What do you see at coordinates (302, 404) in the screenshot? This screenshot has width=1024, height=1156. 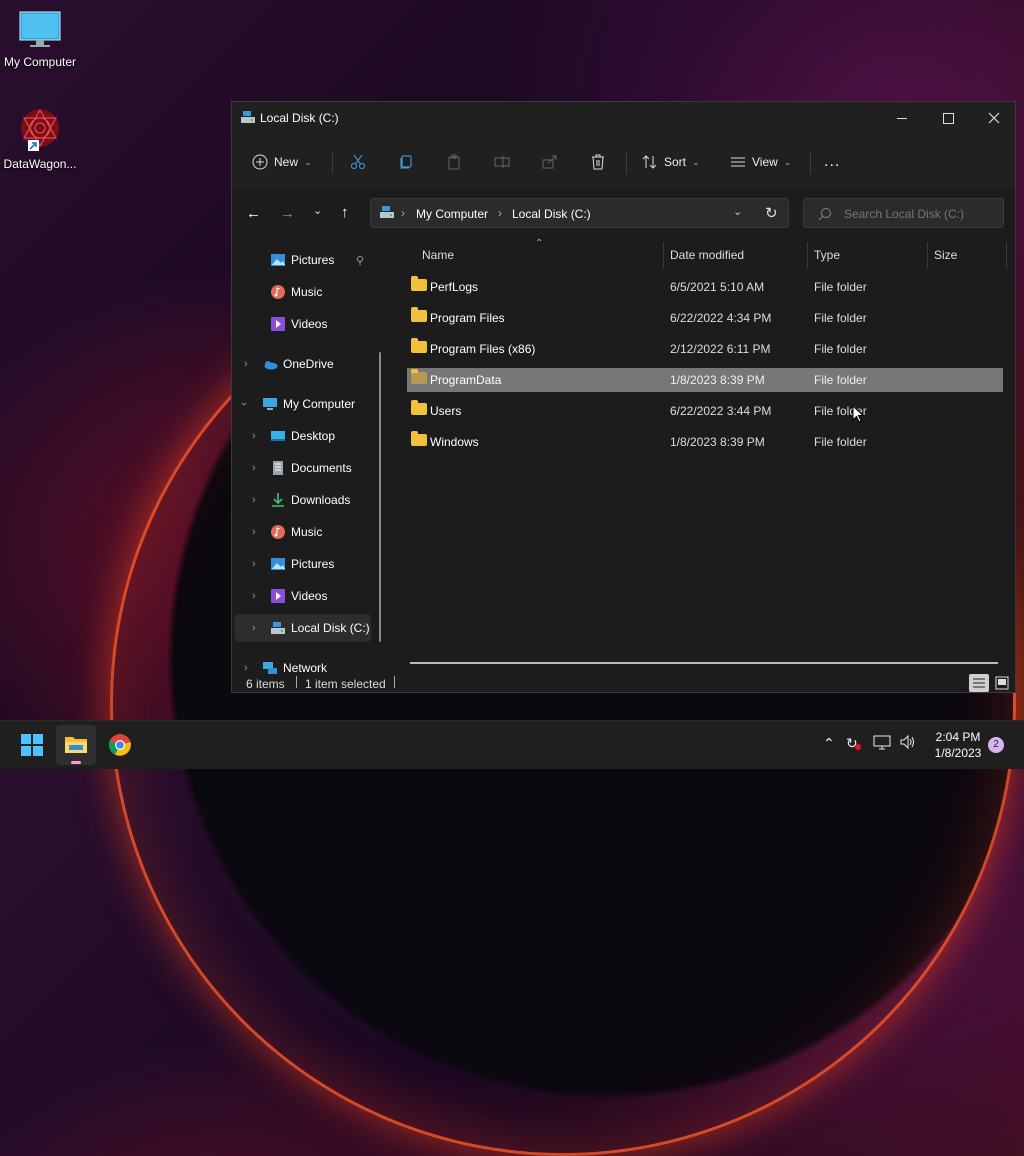 I see `nav-my-computer: › My Computer` at bounding box center [302, 404].